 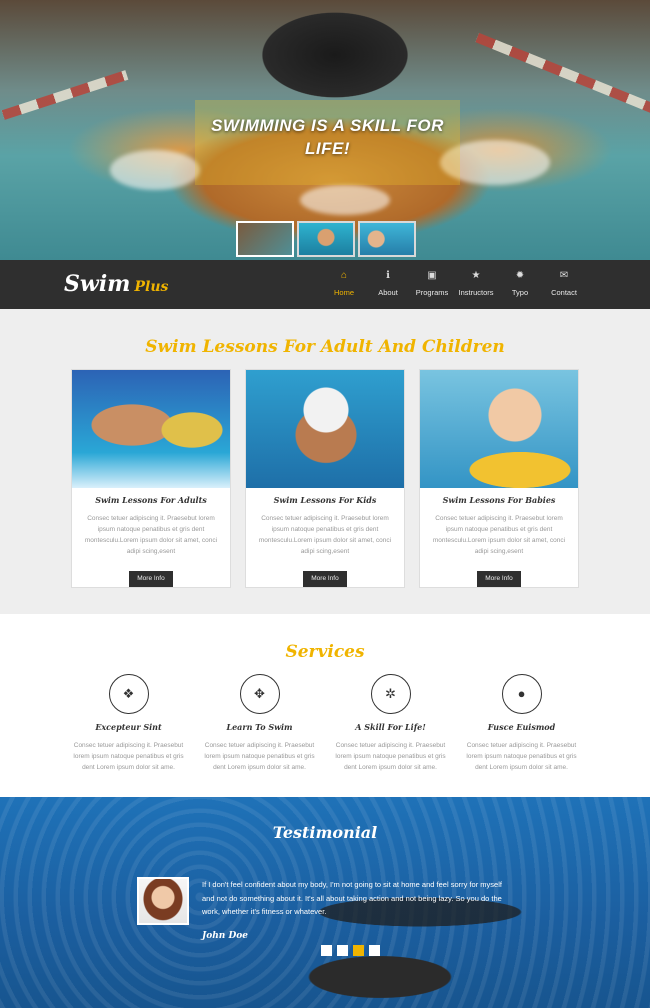 What do you see at coordinates (325, 347) in the screenshot?
I see `lessons-title: Swim Lessons For Adult And Children` at bounding box center [325, 347].